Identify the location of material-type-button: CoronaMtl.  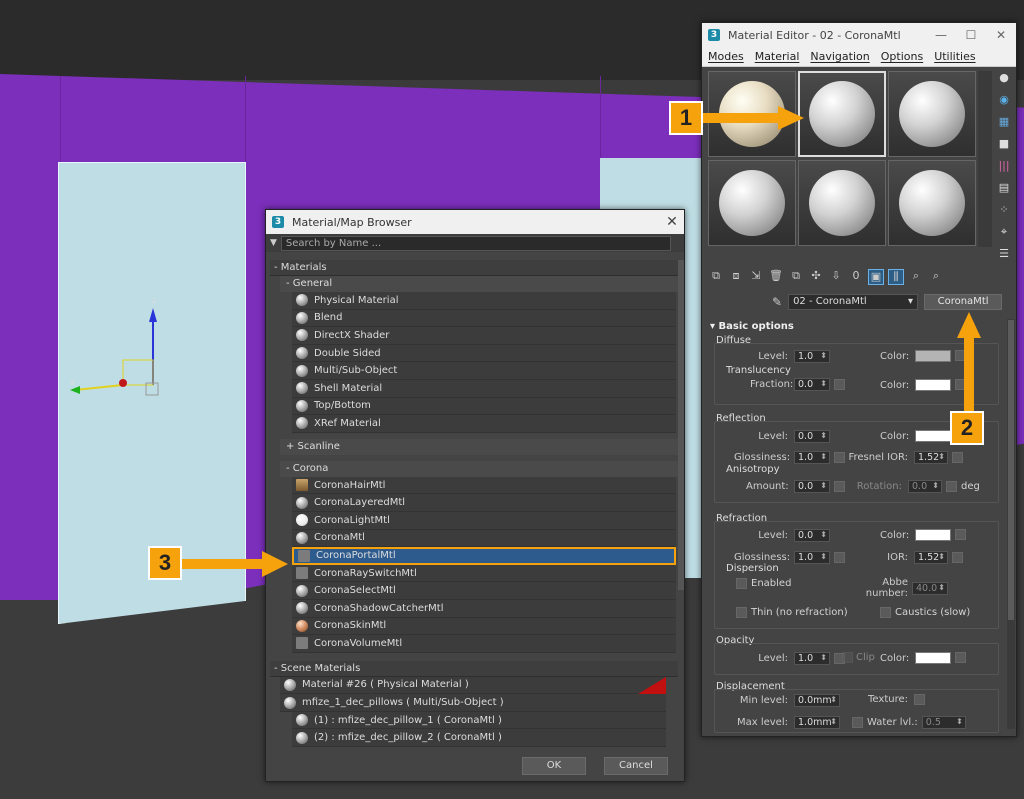
(963, 302).